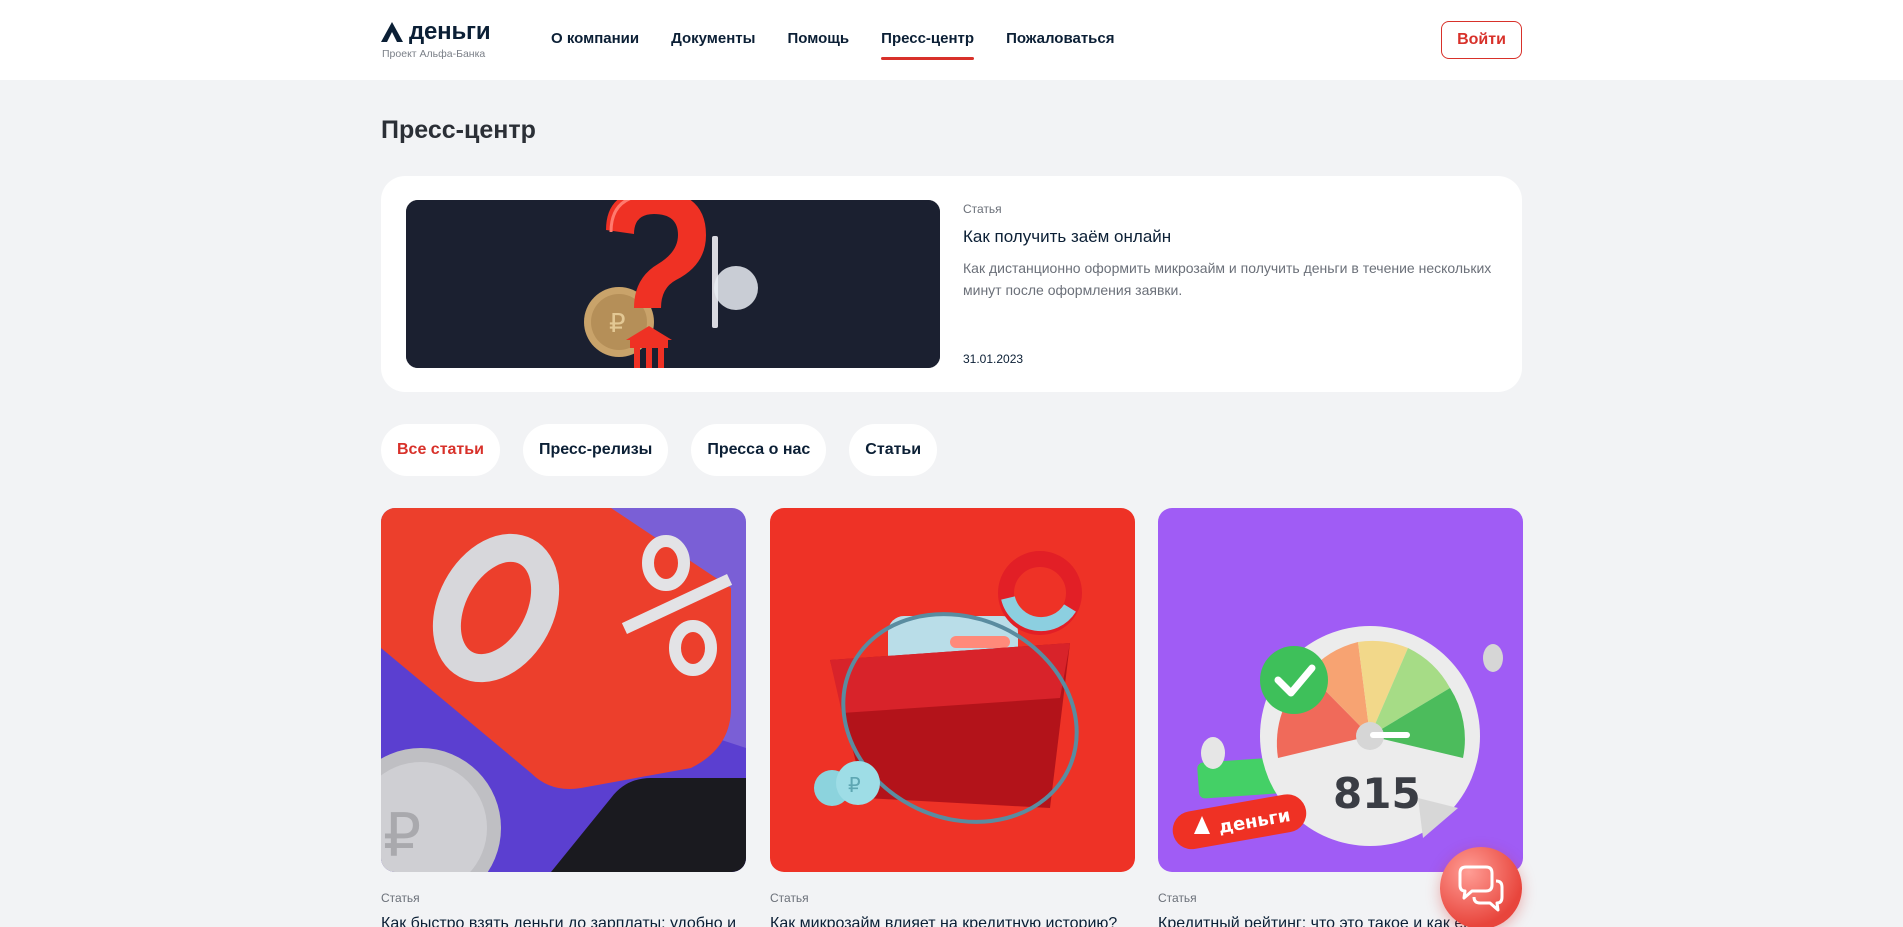  What do you see at coordinates (927, 45) in the screenshot?
I see `nav-item-press-center: Пресс-центр` at bounding box center [927, 45].